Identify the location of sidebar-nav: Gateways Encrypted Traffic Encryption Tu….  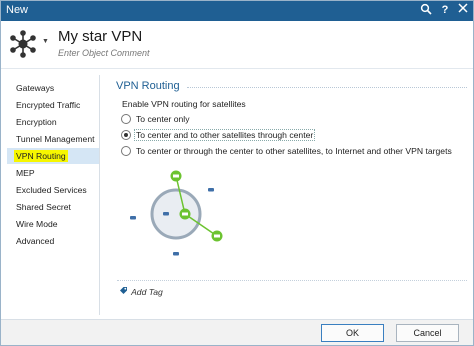
(53, 195).